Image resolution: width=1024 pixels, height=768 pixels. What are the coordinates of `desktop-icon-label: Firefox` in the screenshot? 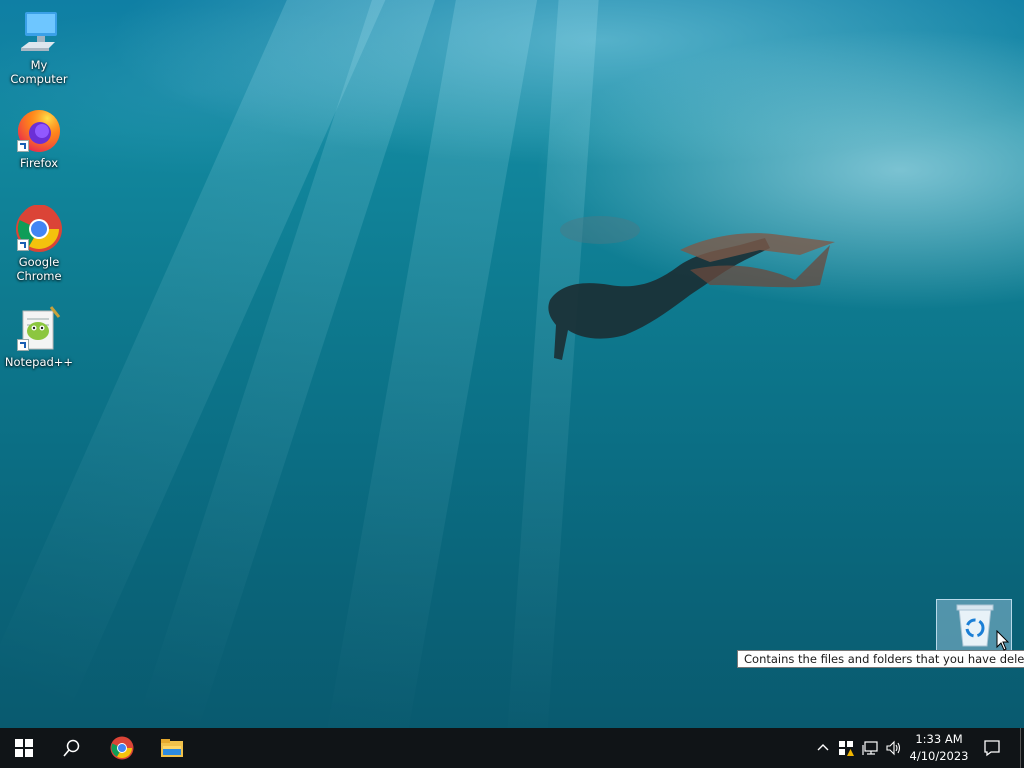 It's located at (39, 163).